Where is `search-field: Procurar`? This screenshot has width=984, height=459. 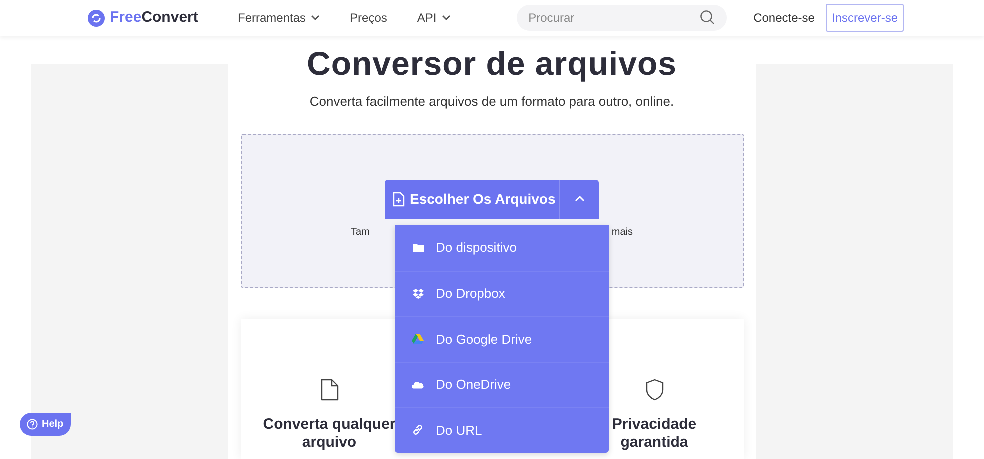 search-field: Procurar is located at coordinates (621, 18).